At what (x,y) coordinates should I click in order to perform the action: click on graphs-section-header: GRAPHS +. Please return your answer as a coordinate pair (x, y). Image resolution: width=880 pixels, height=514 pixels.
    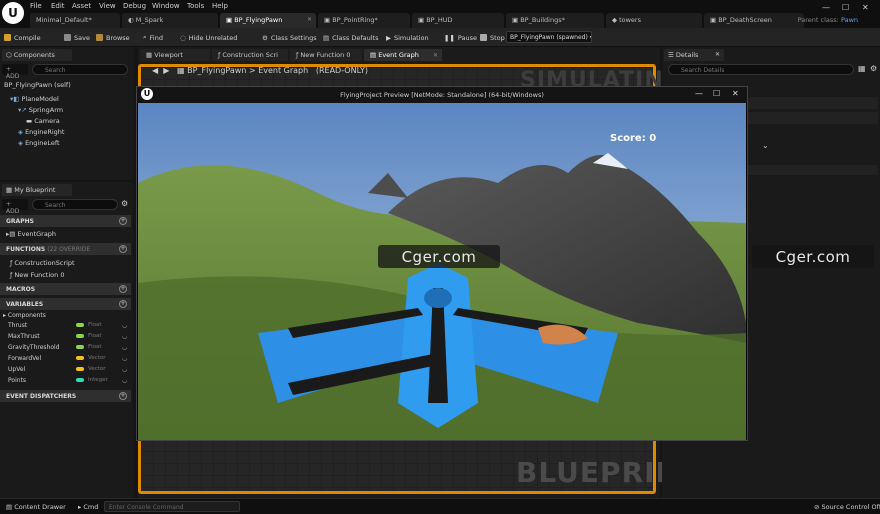
    Looking at the image, I should click on (65, 221).